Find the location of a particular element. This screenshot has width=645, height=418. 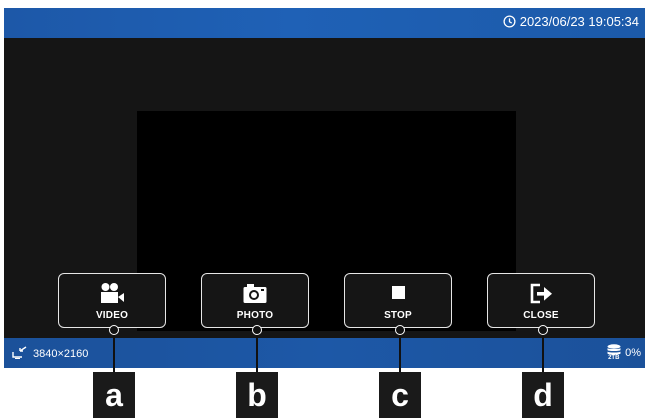

exit-icon is located at coordinates (541, 293).